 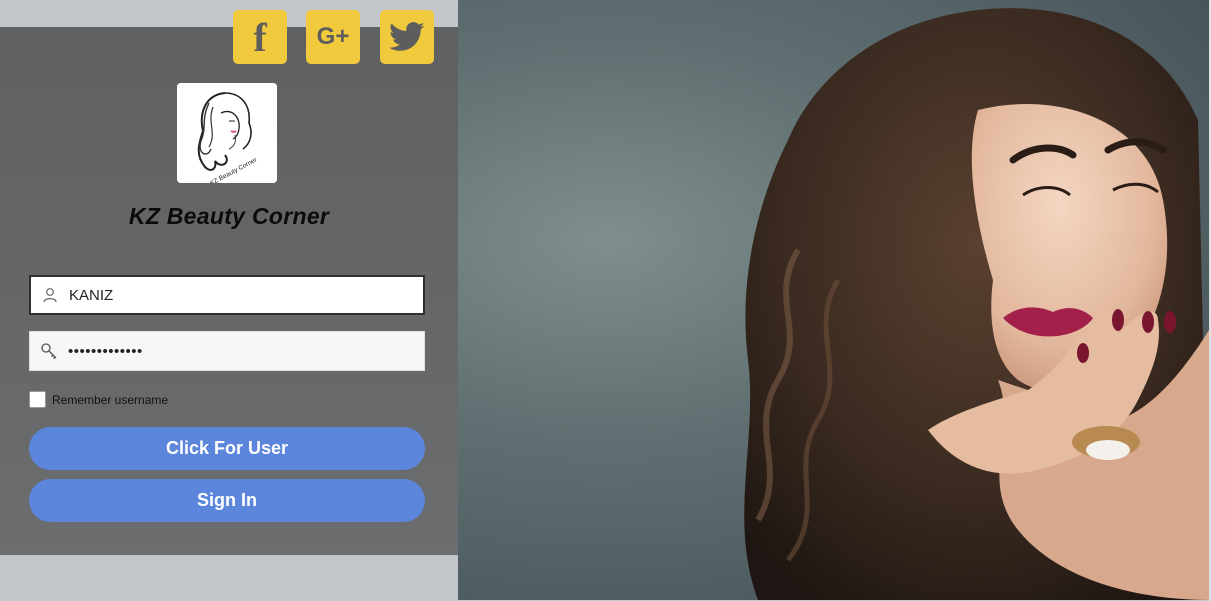 I want to click on user-icon, so click(x=50, y=295).